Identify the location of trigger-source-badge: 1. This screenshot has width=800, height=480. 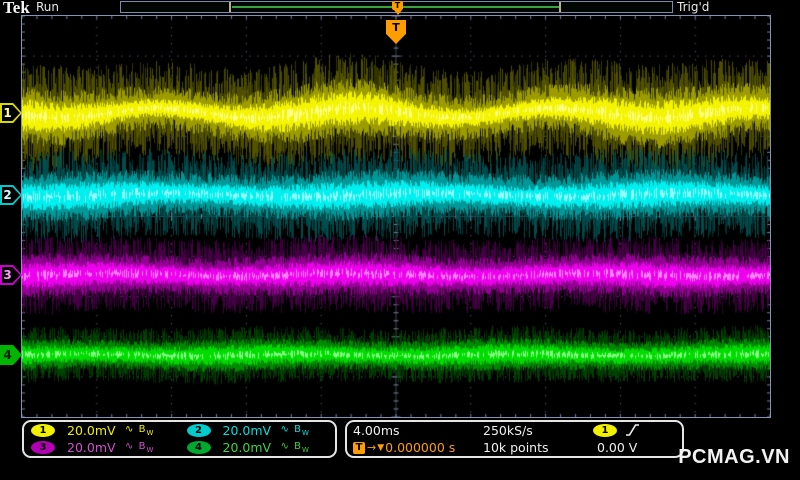
(605, 430).